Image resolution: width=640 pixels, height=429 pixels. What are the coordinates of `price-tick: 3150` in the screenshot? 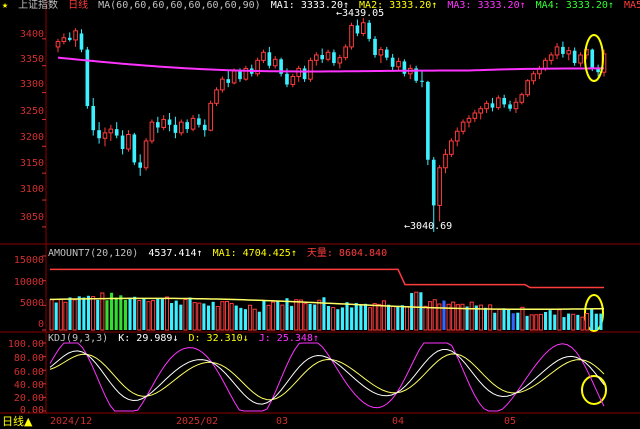 It's located at (31, 163).